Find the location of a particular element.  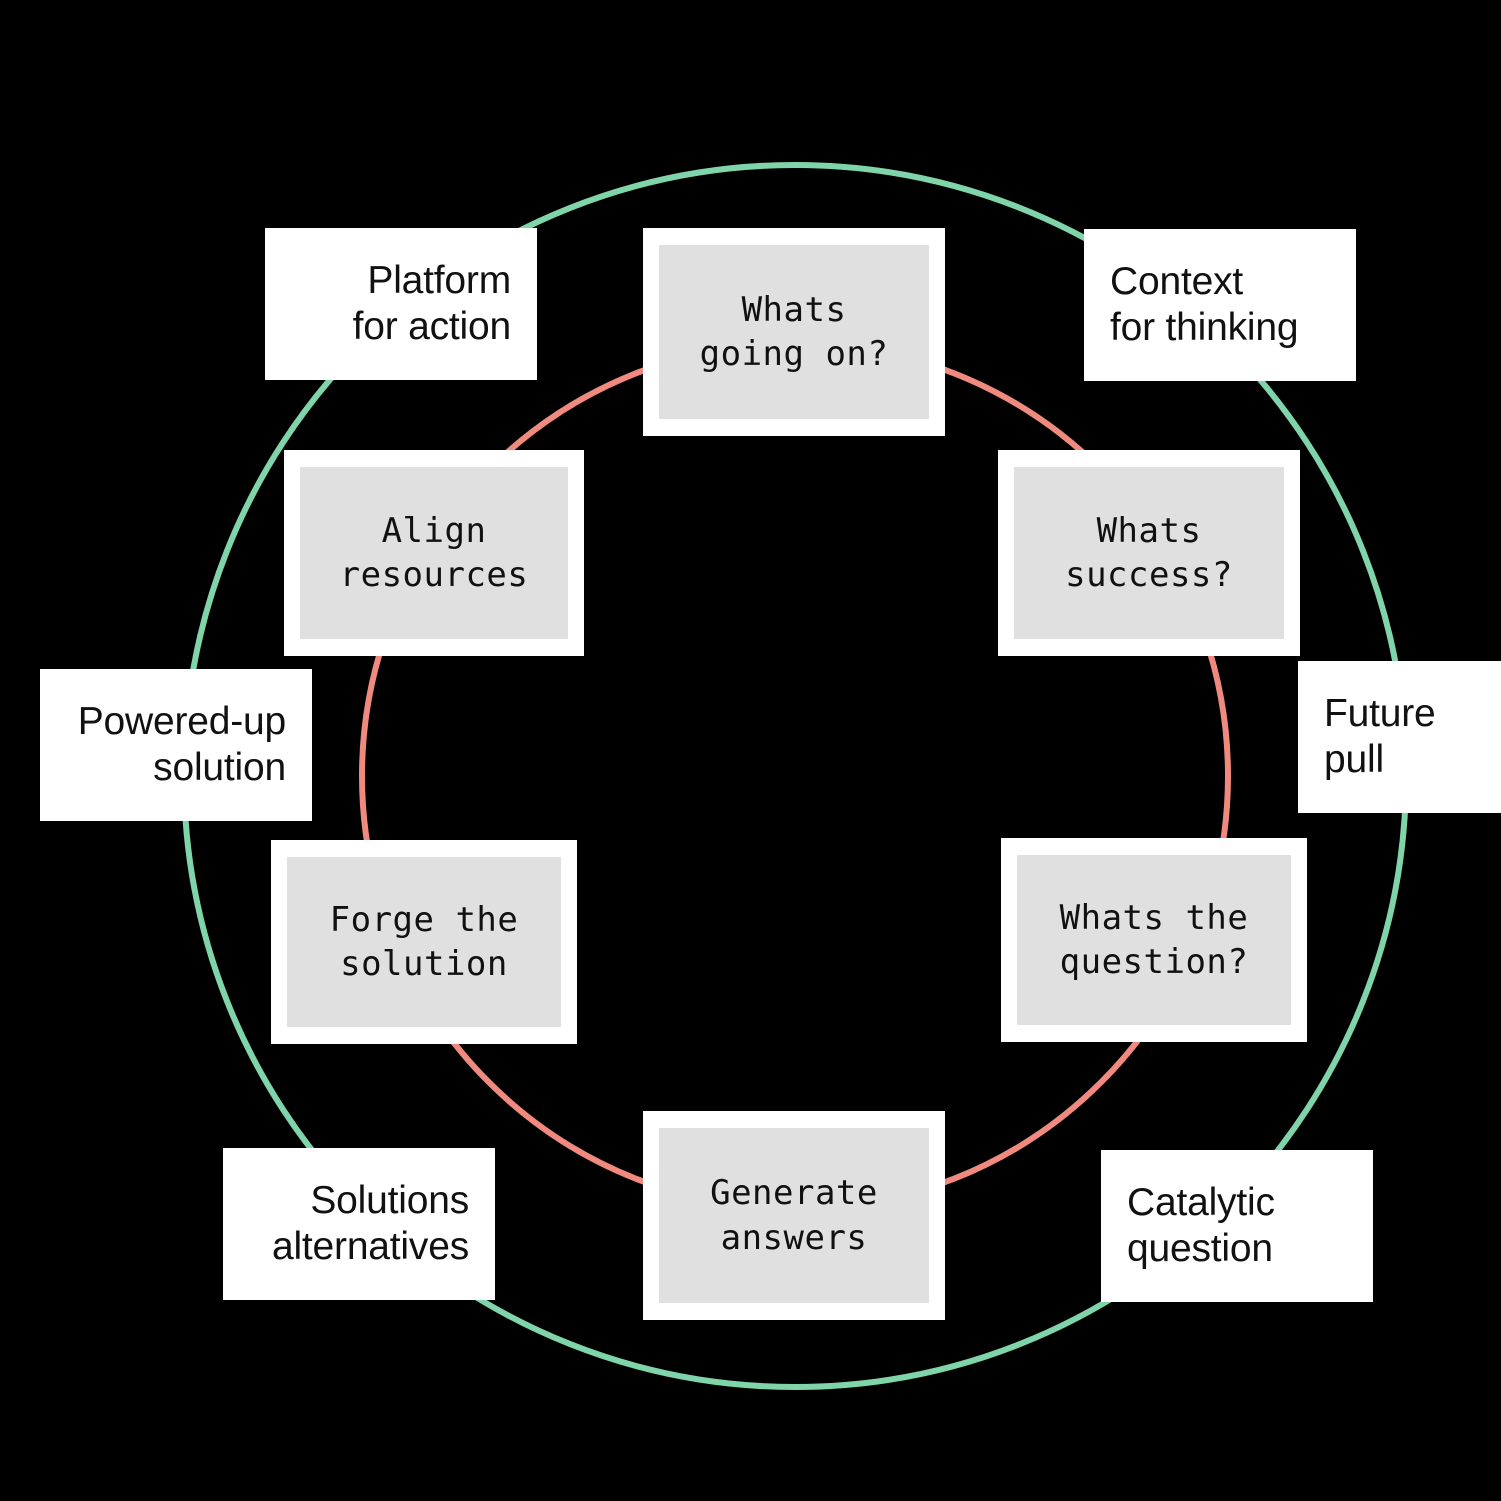

label-text: Future pull is located at coordinates (1380, 736).